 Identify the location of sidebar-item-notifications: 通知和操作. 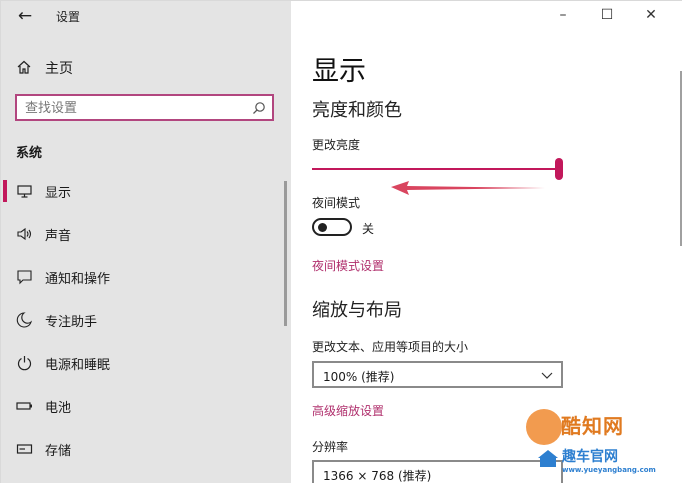
(146, 277).